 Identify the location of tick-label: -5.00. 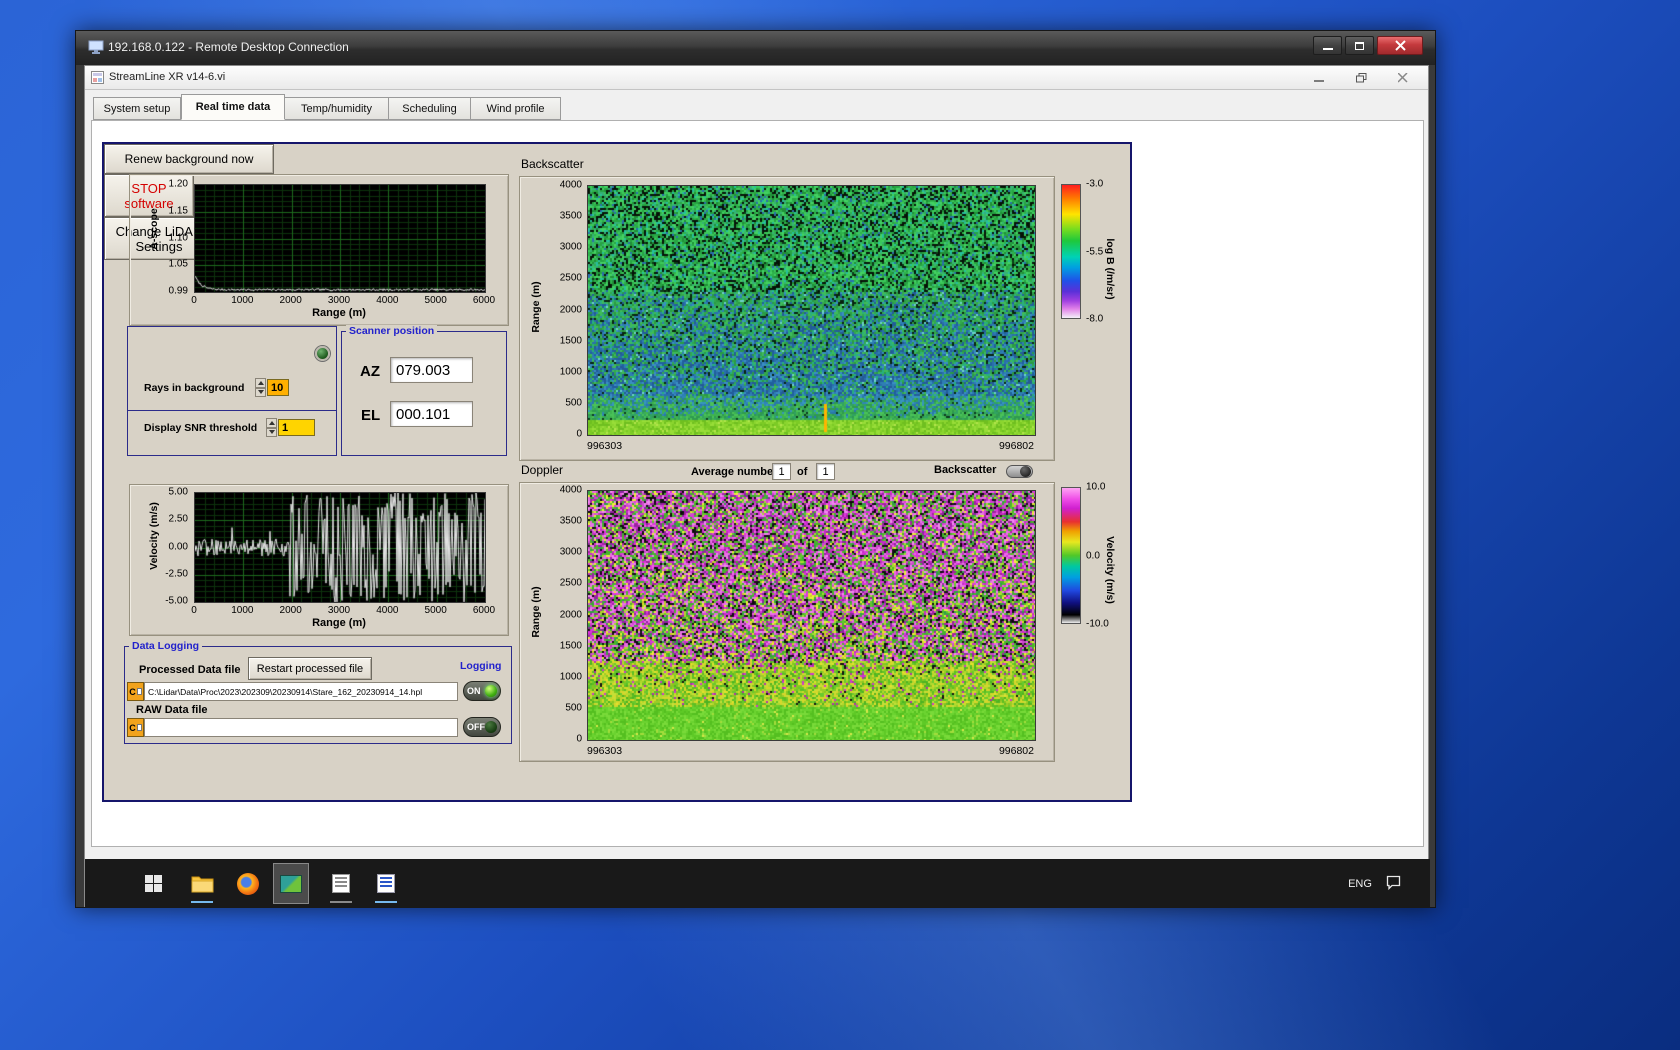
(176, 601).